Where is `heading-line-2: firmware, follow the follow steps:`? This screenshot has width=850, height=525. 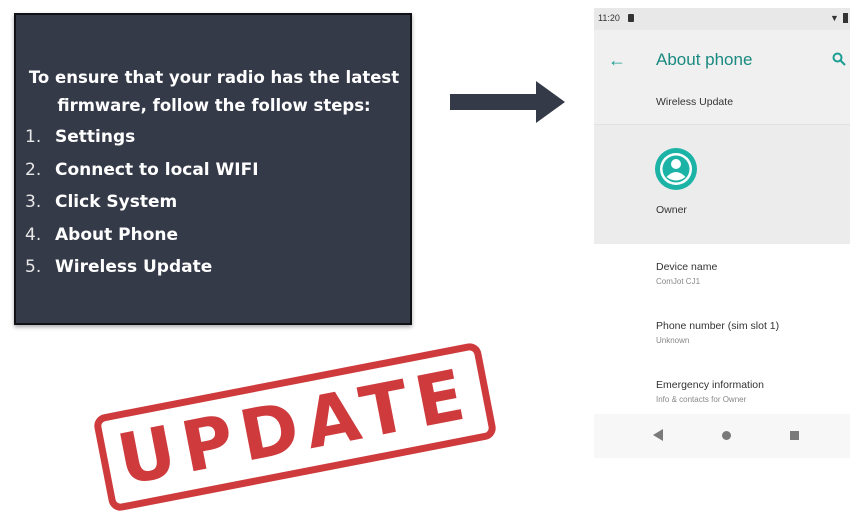 heading-line-2: firmware, follow the follow steps: is located at coordinates (214, 105).